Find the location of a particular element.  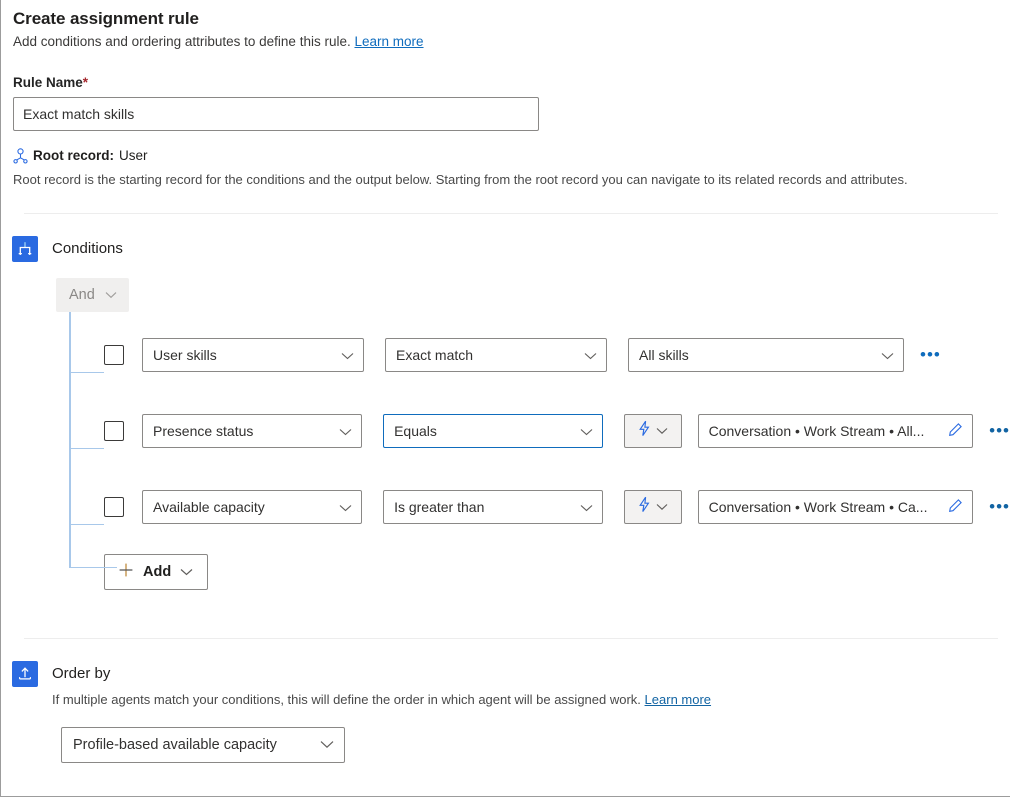

conditions-section-header: Conditions is located at coordinates (505, 249).